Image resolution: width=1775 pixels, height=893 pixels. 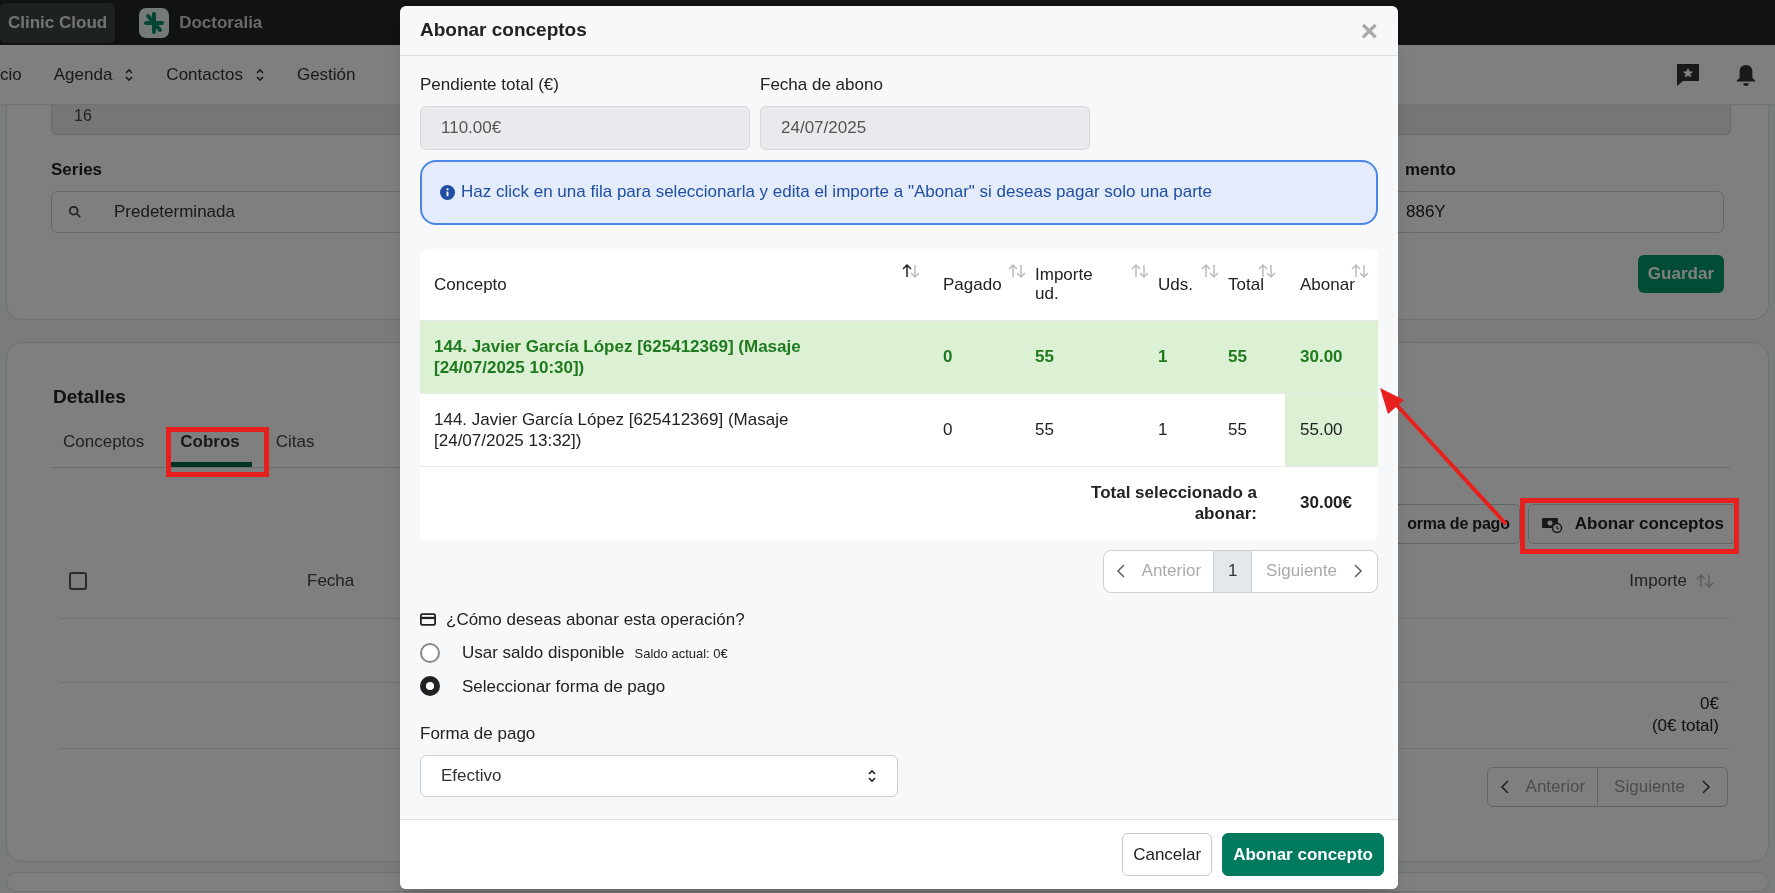 What do you see at coordinates (681, 654) in the screenshot?
I see `balance-note: Saldo actual: 0€` at bounding box center [681, 654].